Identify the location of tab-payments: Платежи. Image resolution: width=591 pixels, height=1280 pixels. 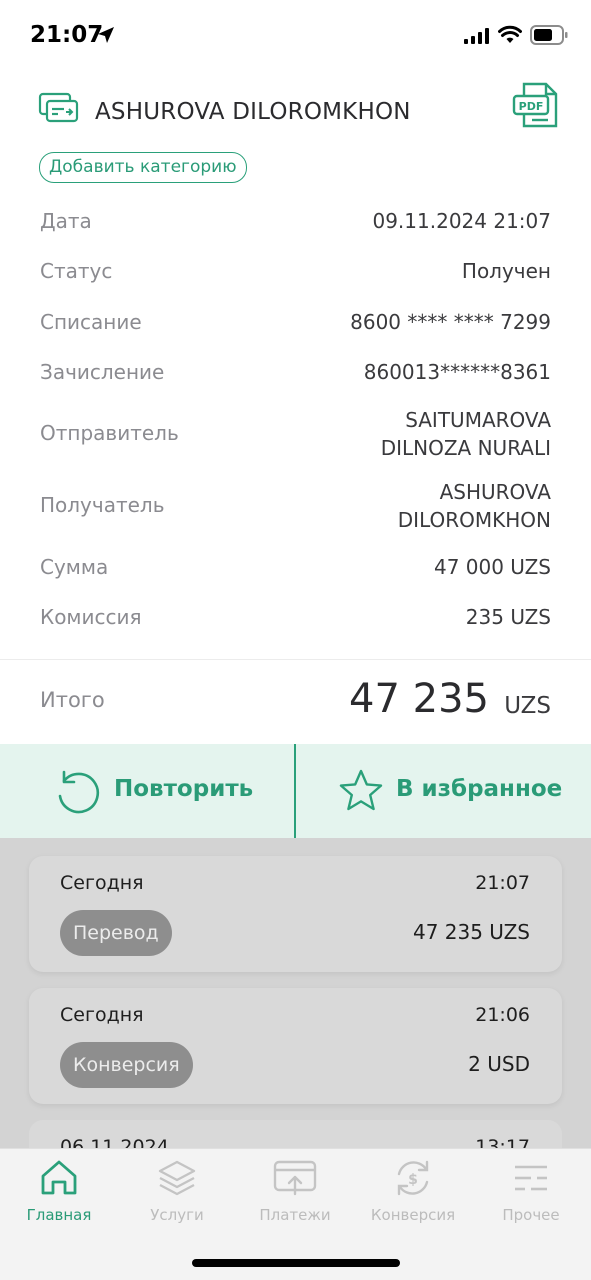
(295, 1191).